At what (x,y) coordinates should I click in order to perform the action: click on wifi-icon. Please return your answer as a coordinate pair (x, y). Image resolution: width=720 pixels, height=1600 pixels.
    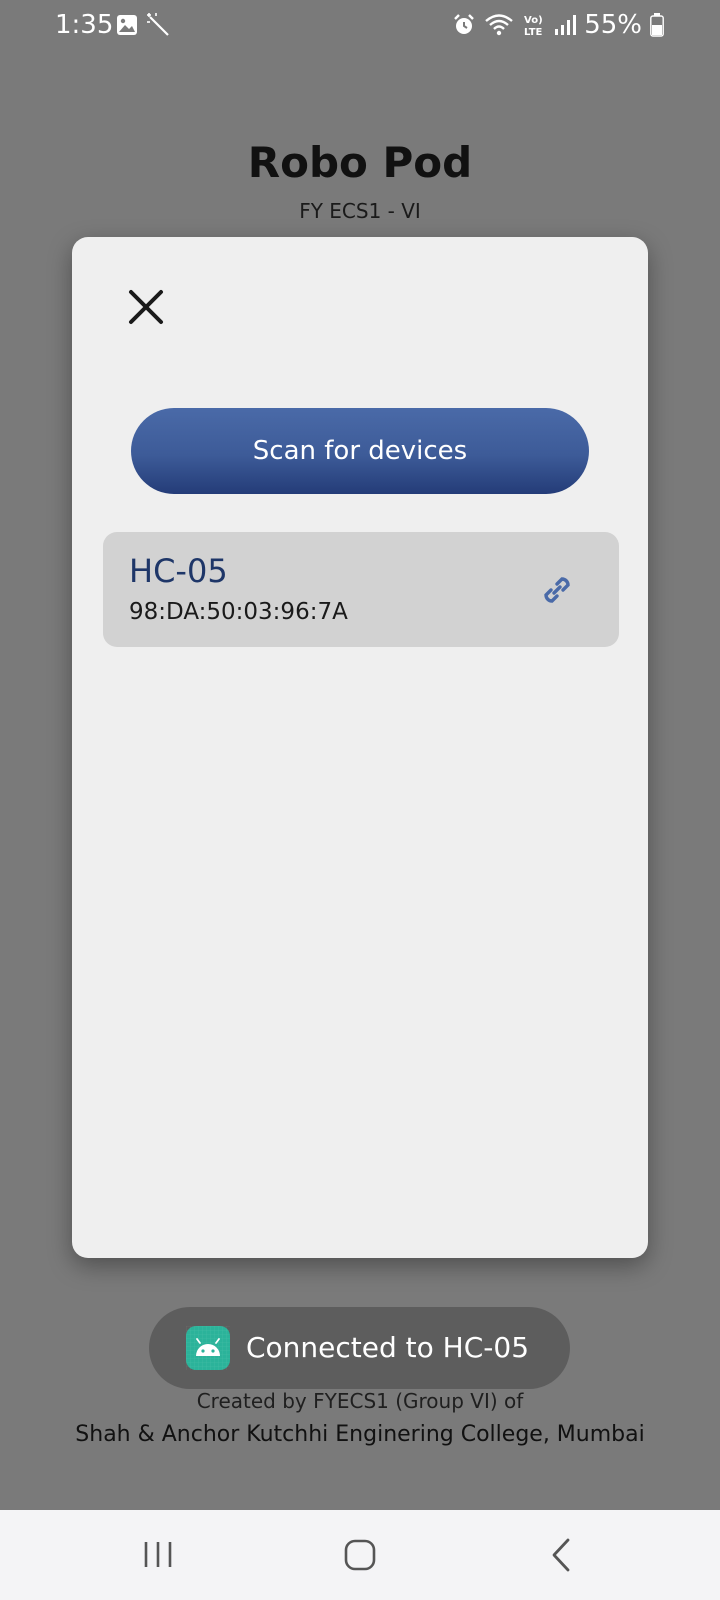
    Looking at the image, I should click on (499, 25).